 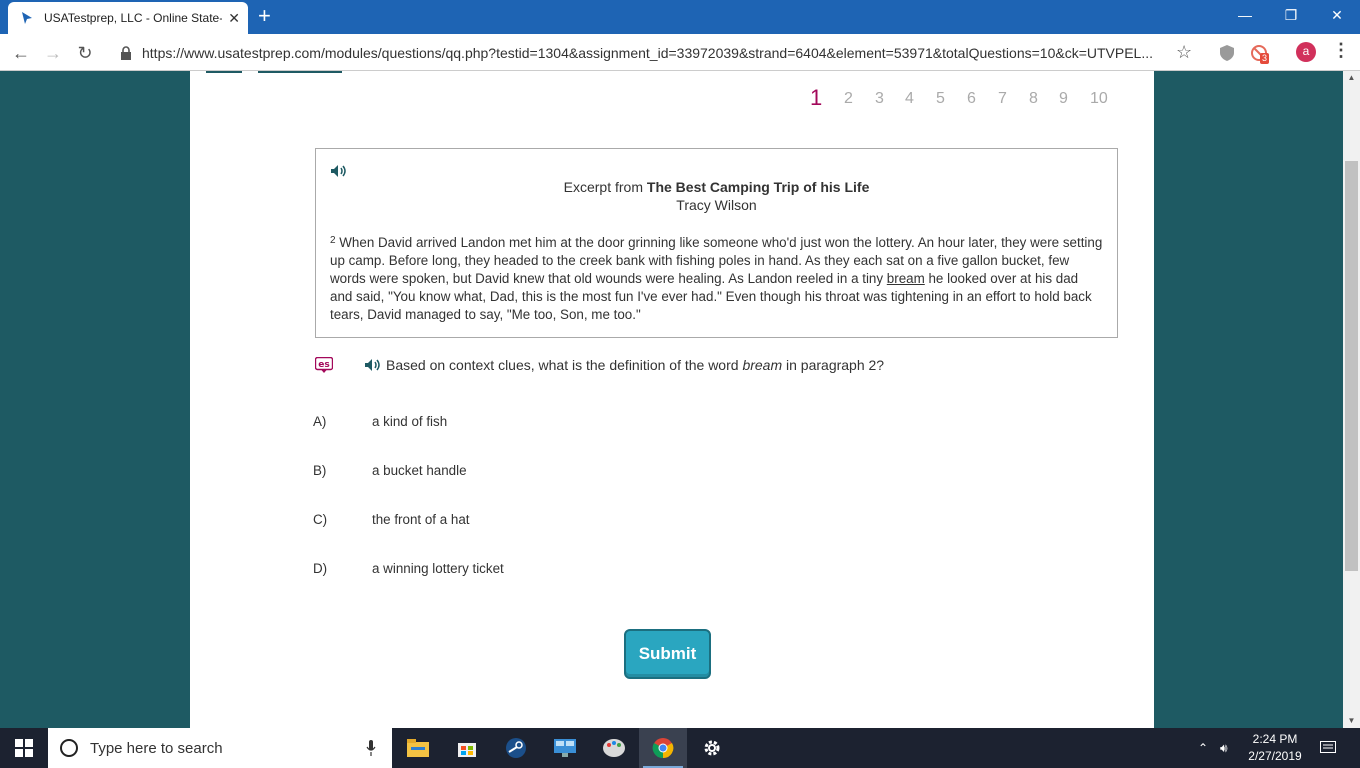 I want to click on choice-text: the front of a hat, so click(x=421, y=519).